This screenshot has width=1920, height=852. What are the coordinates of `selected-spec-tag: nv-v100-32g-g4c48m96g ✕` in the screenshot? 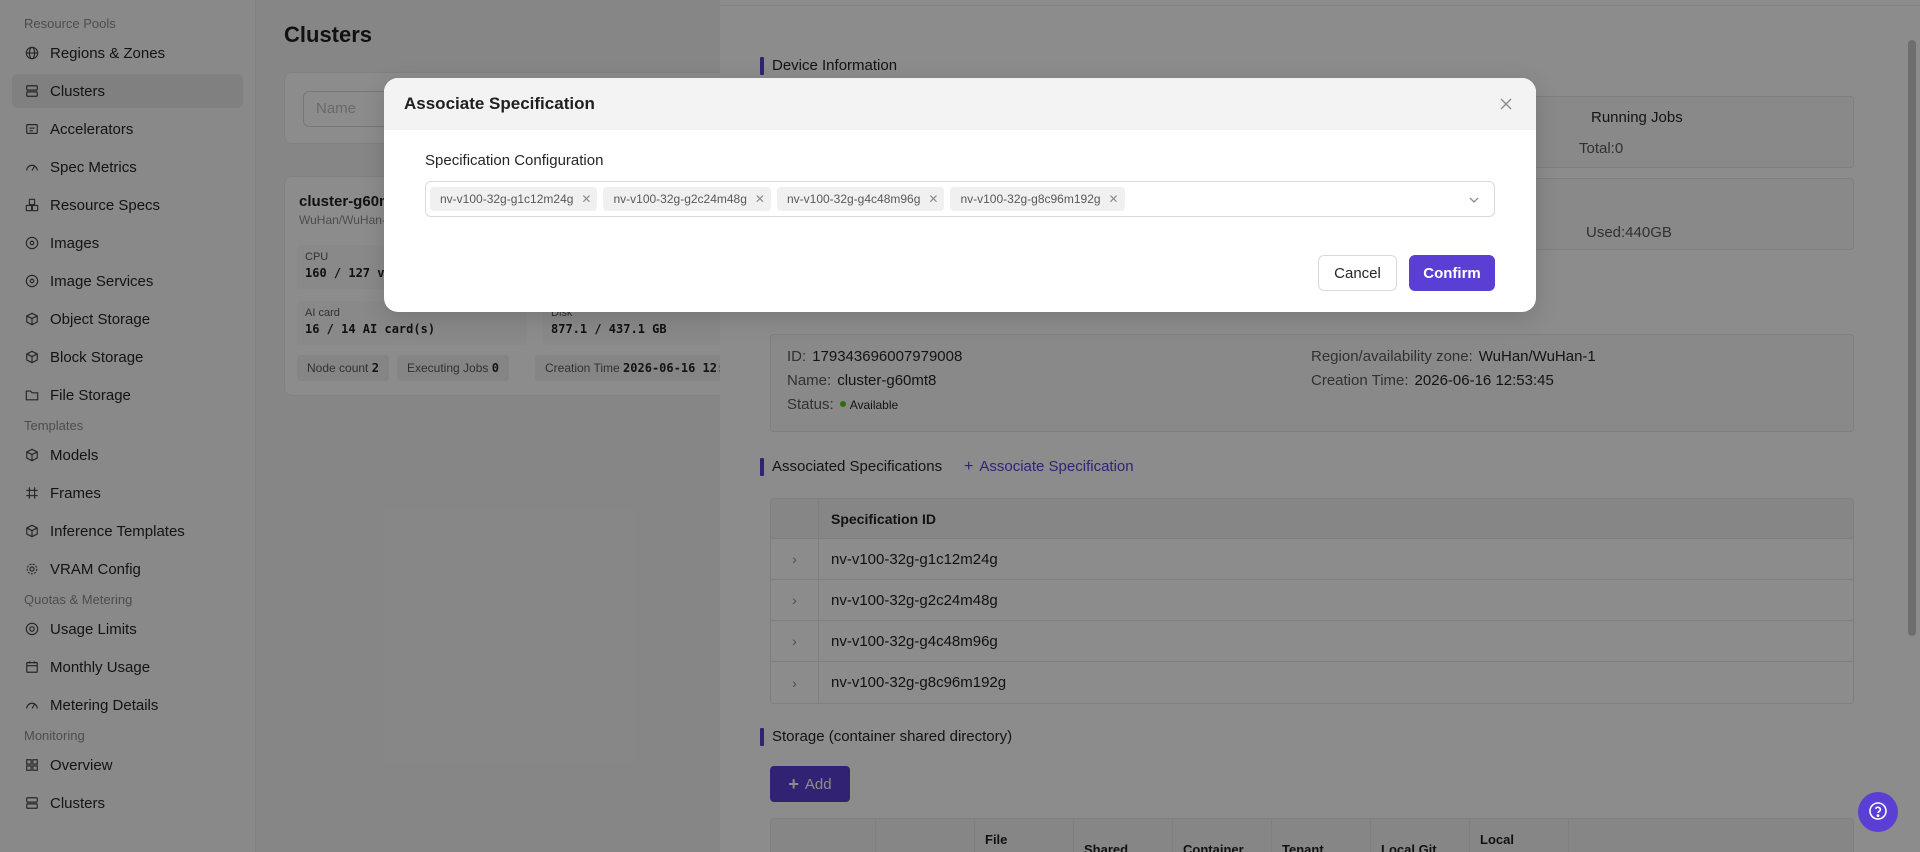 It's located at (860, 199).